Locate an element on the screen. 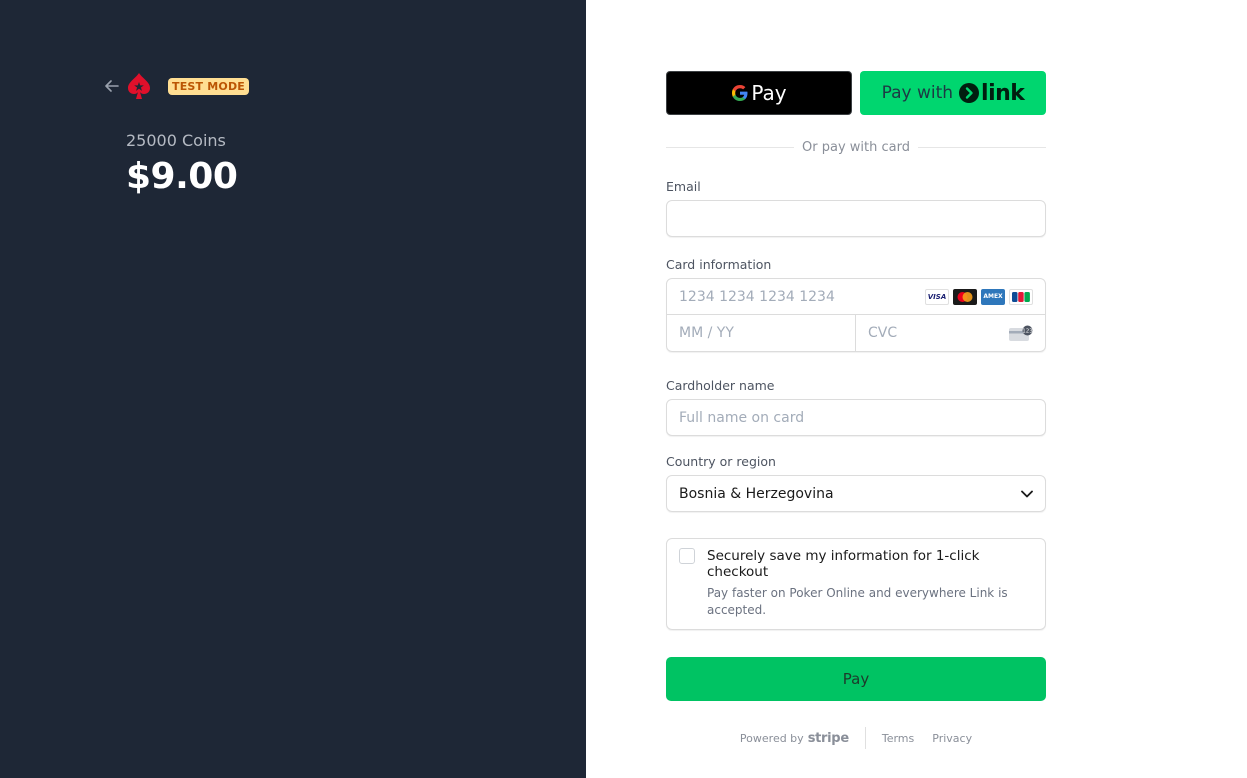 The image size is (1247, 778). pokerstars-logo-icon is located at coordinates (139, 86).